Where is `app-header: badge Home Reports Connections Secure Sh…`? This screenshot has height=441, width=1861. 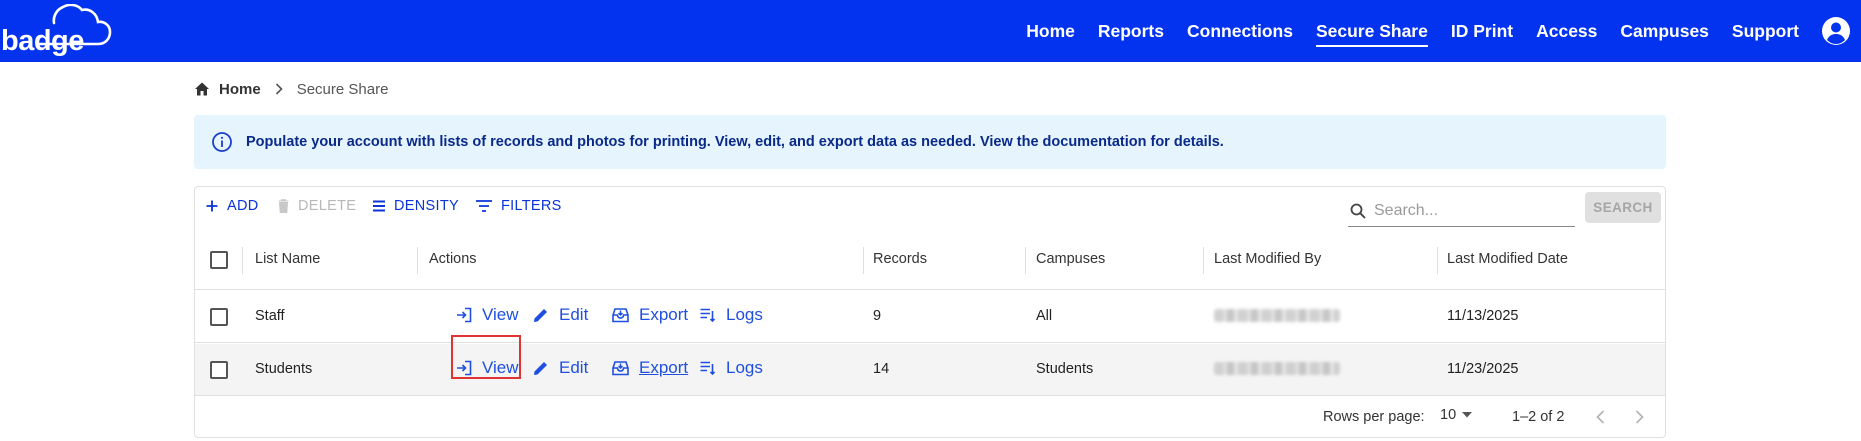
app-header: badge Home Reports Connections Secure Sh… is located at coordinates (930, 31).